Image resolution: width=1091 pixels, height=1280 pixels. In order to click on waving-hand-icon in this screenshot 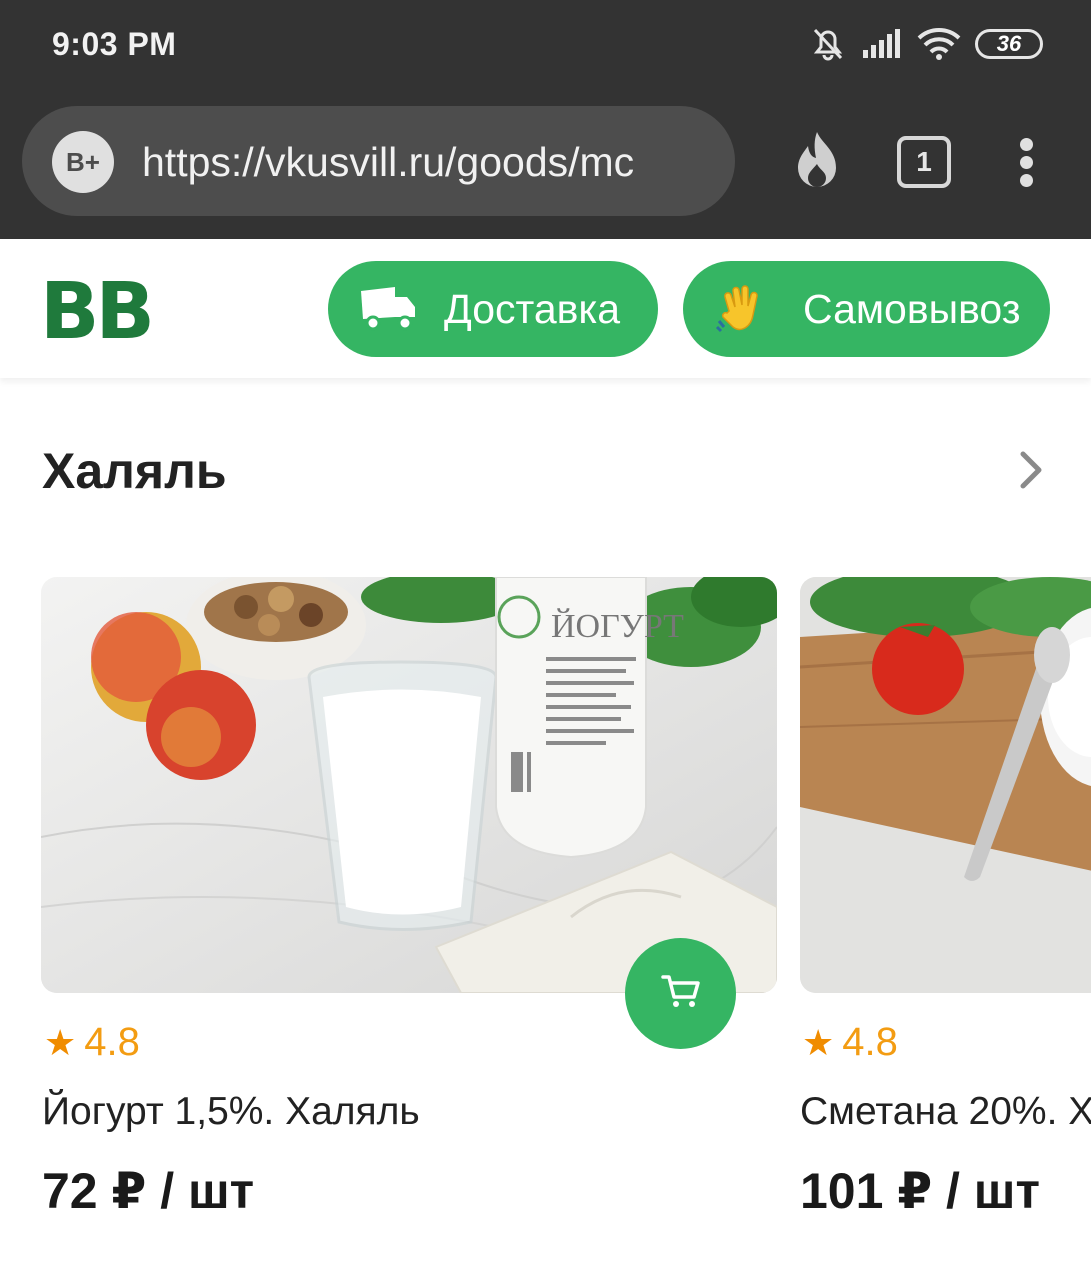, I will do `click(743, 309)`.